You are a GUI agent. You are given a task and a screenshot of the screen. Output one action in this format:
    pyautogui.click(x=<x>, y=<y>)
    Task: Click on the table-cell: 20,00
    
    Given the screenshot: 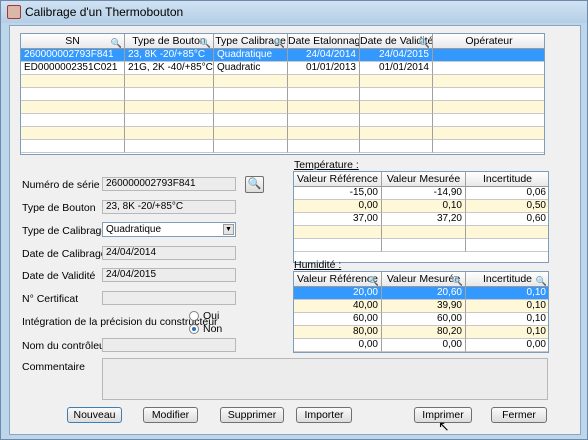 What is the action you would take?
    pyautogui.click(x=338, y=293)
    